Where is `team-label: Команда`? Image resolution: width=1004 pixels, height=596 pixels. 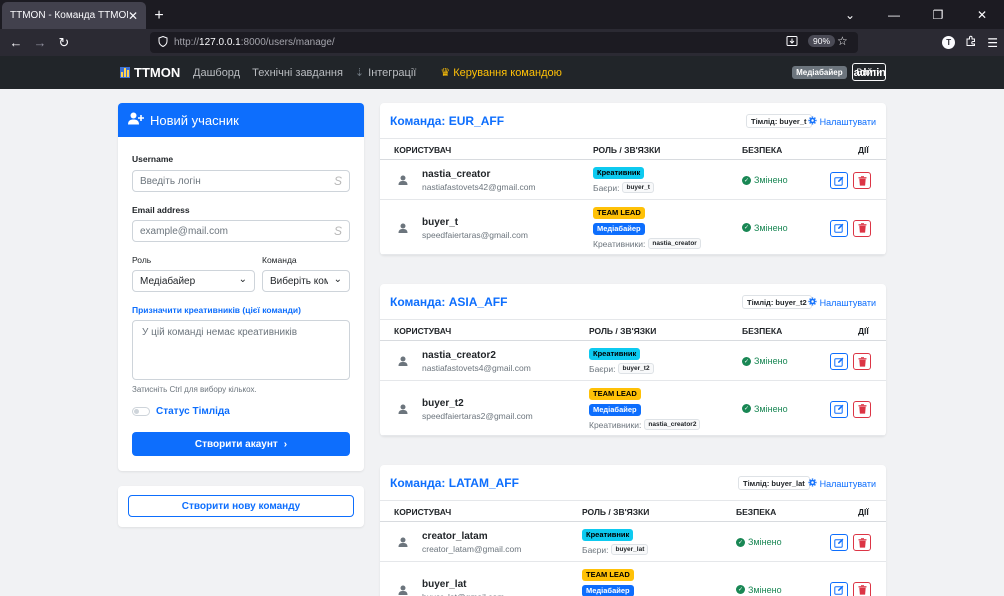 team-label: Команда is located at coordinates (279, 260).